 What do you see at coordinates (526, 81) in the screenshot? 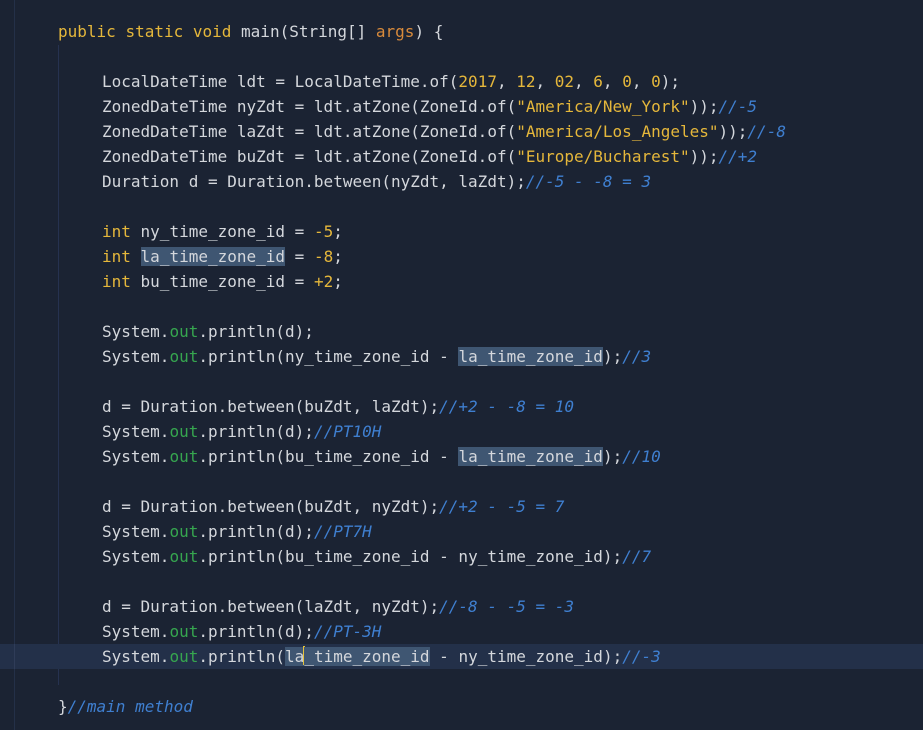
I see `code-token: 12` at bounding box center [526, 81].